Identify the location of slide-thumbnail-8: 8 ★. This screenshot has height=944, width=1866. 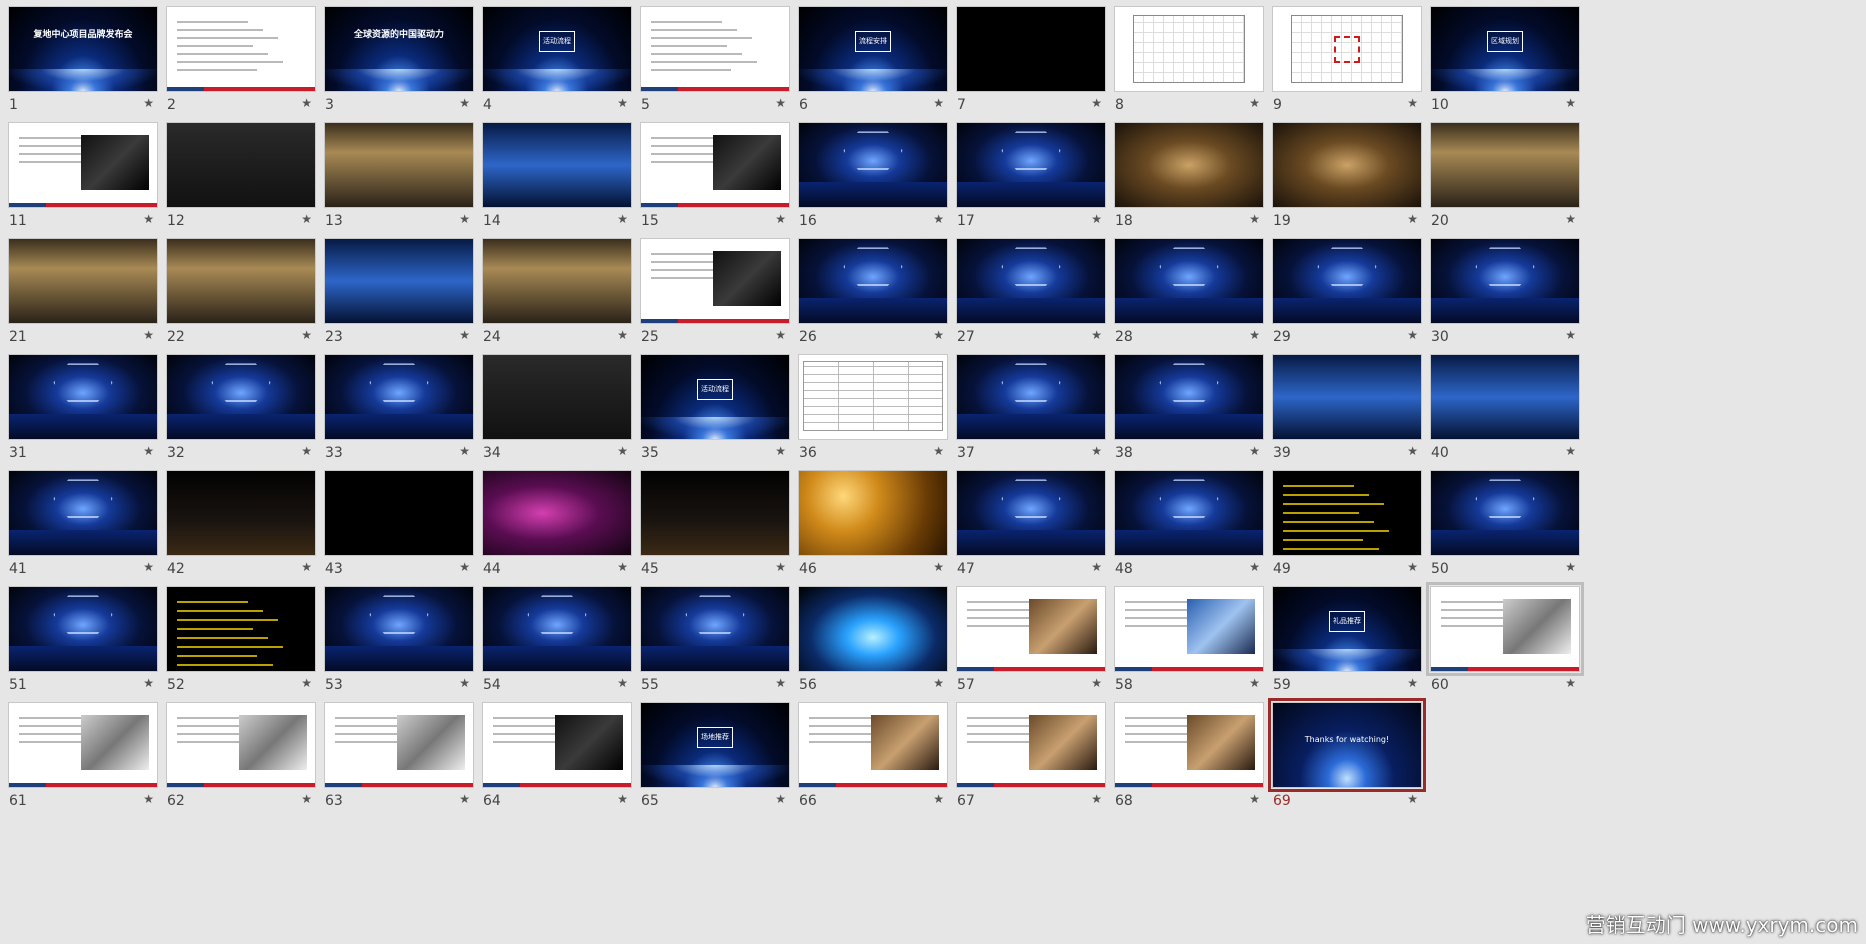
(1185, 59).